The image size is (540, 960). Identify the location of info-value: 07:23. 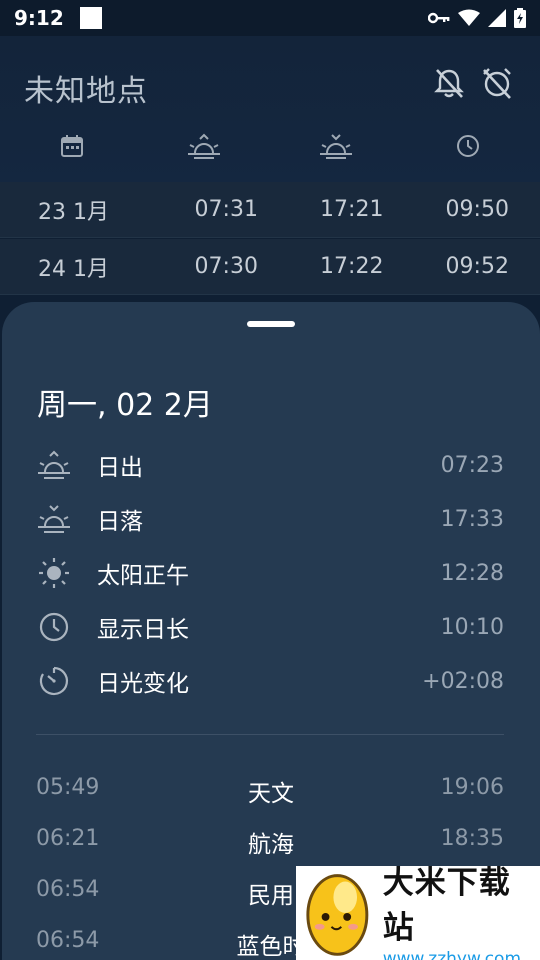
(472, 465).